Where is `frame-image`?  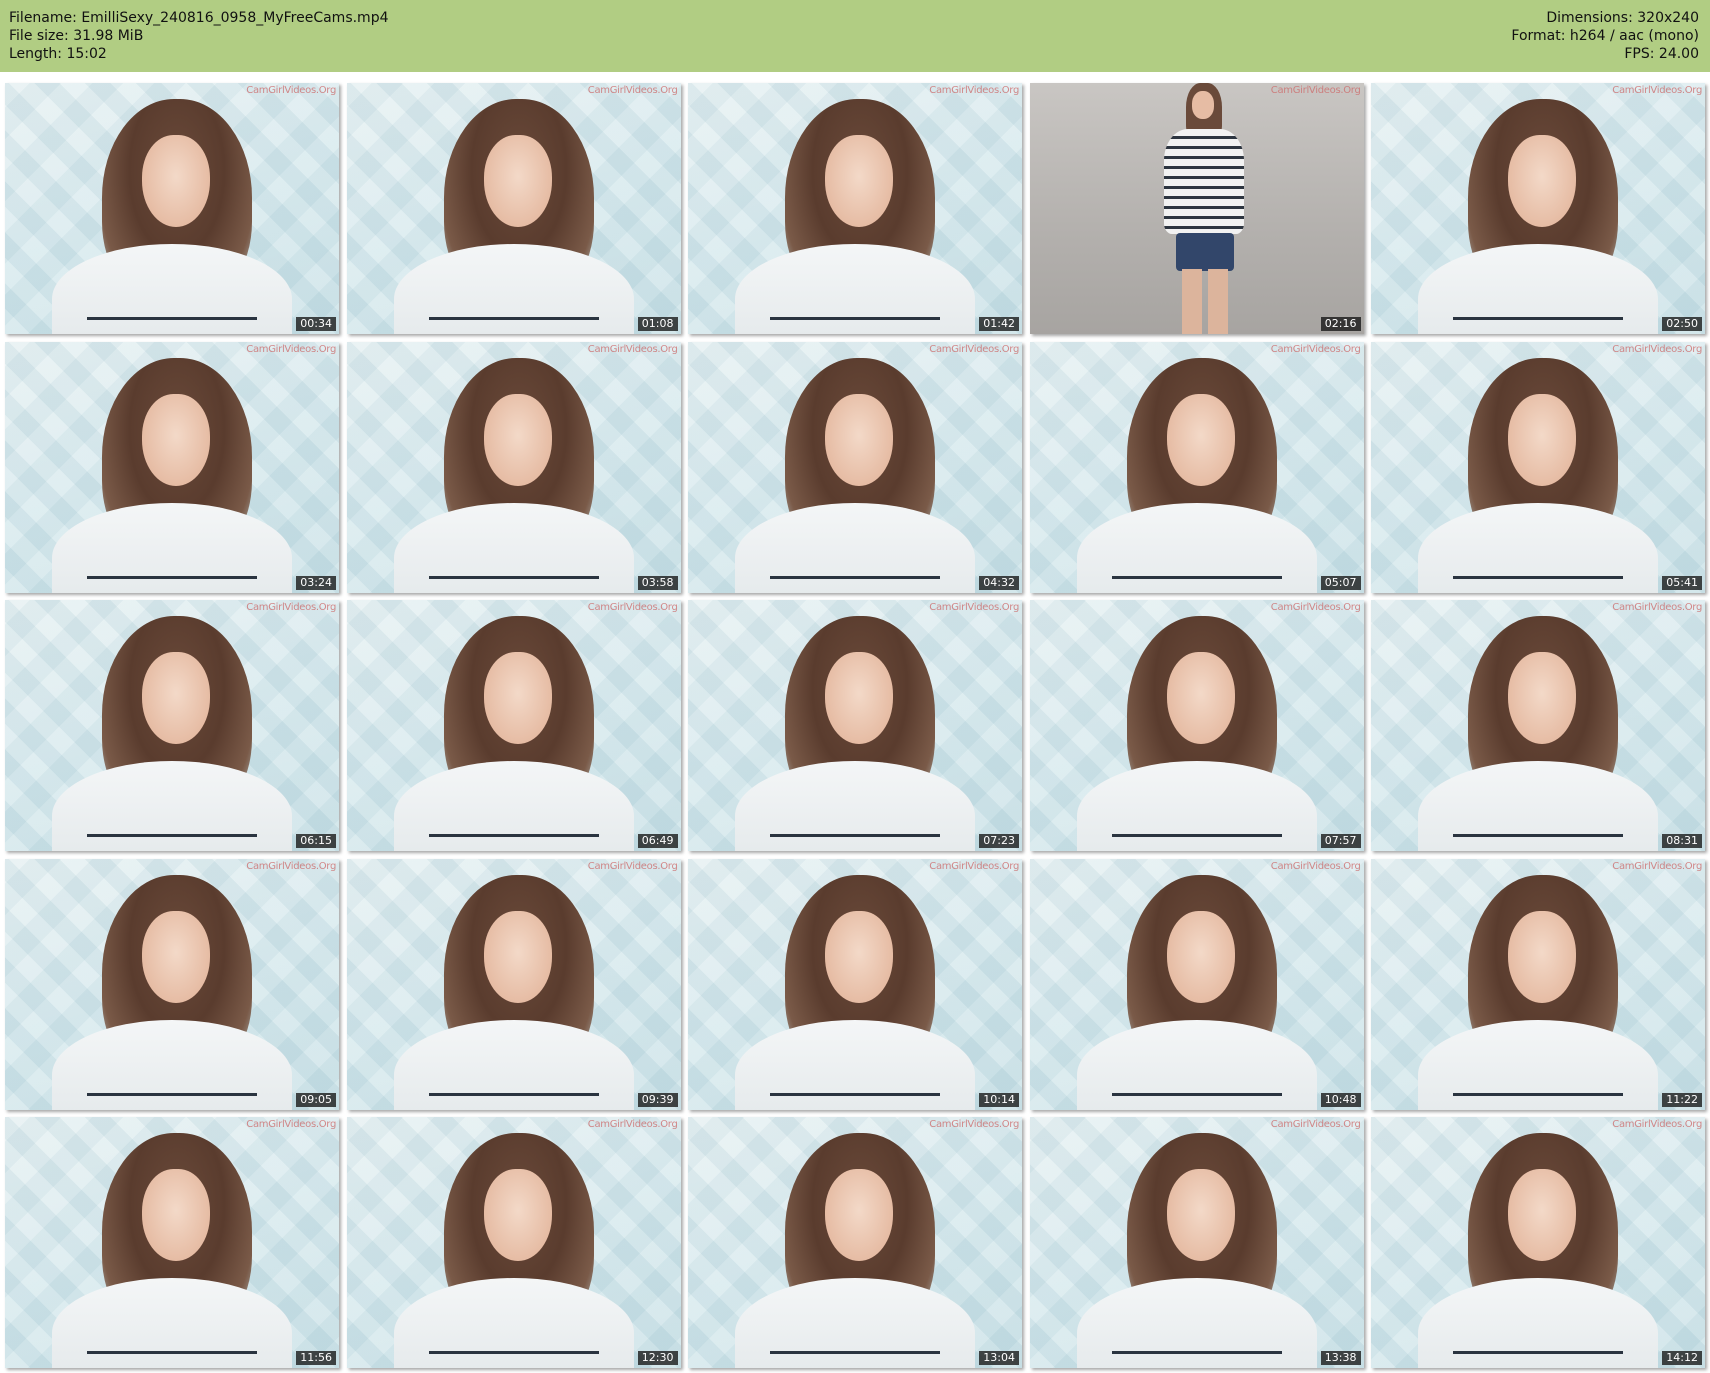
frame-image is located at coordinates (1202, 208).